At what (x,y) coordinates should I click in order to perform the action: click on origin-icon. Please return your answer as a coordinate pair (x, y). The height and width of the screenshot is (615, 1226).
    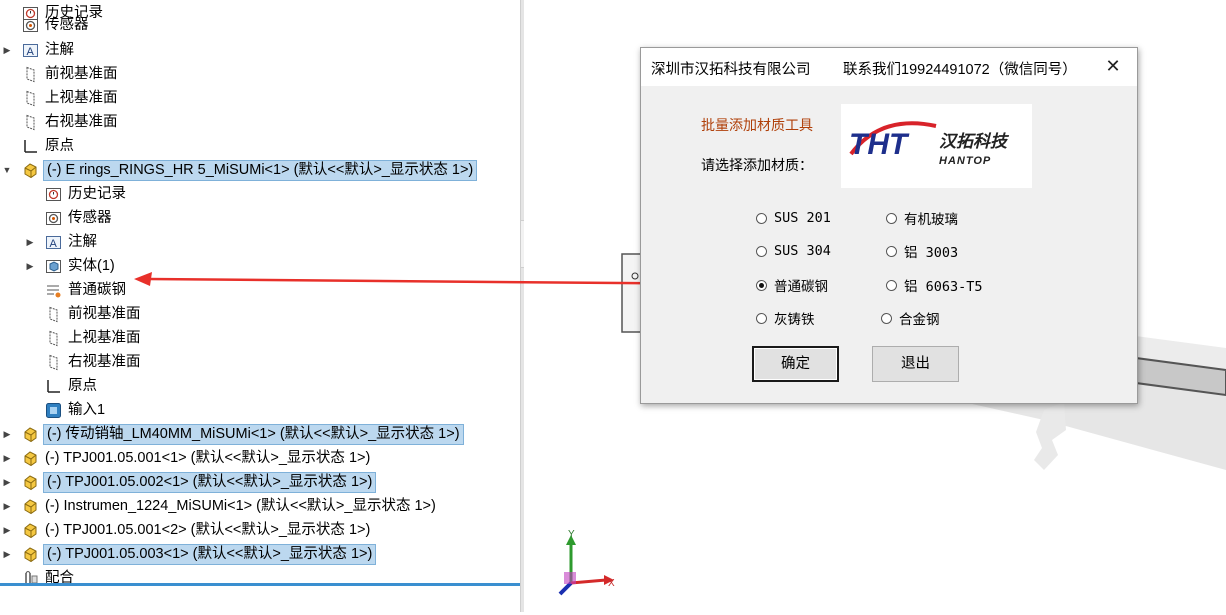
    Looking at the image, I should click on (53, 386).